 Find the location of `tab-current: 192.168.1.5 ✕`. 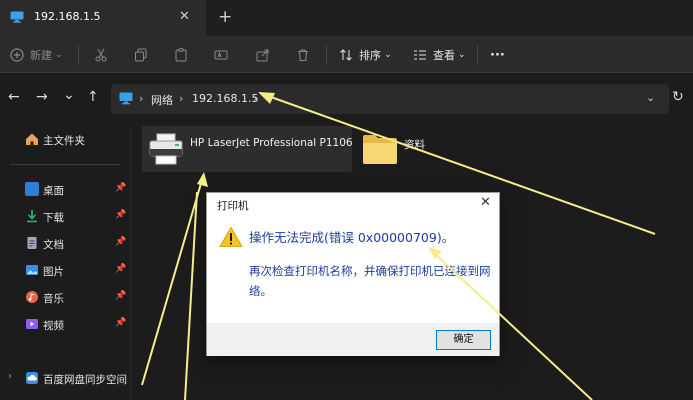

tab-current: 192.168.1.5 ✕ is located at coordinates (103, 18).